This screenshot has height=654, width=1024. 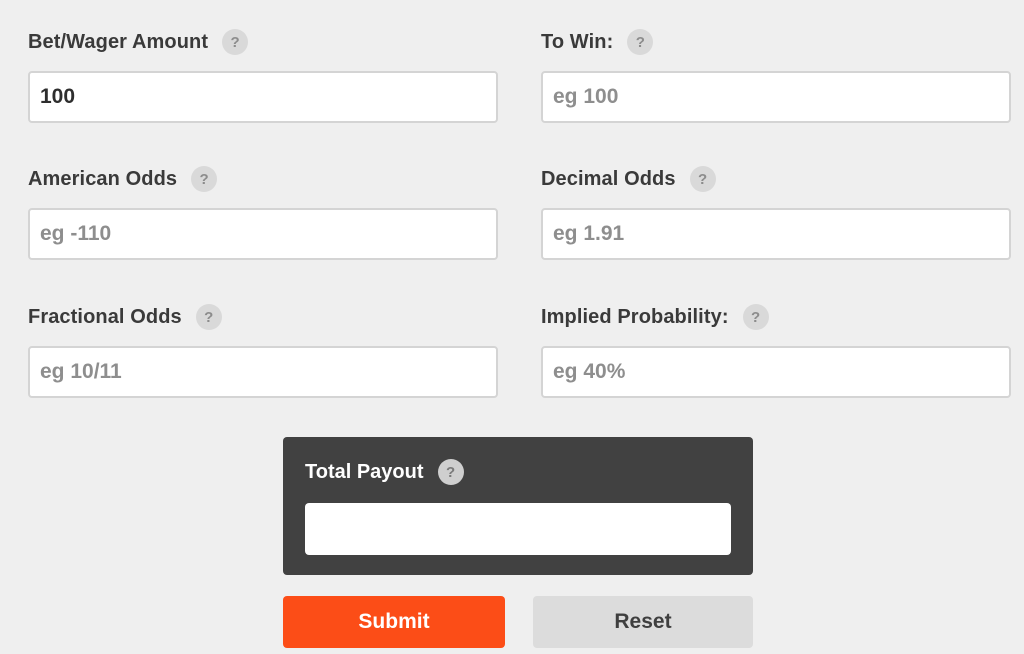 I want to click on implied-probability-label-row: Implied Probability: ?, so click(x=776, y=317).